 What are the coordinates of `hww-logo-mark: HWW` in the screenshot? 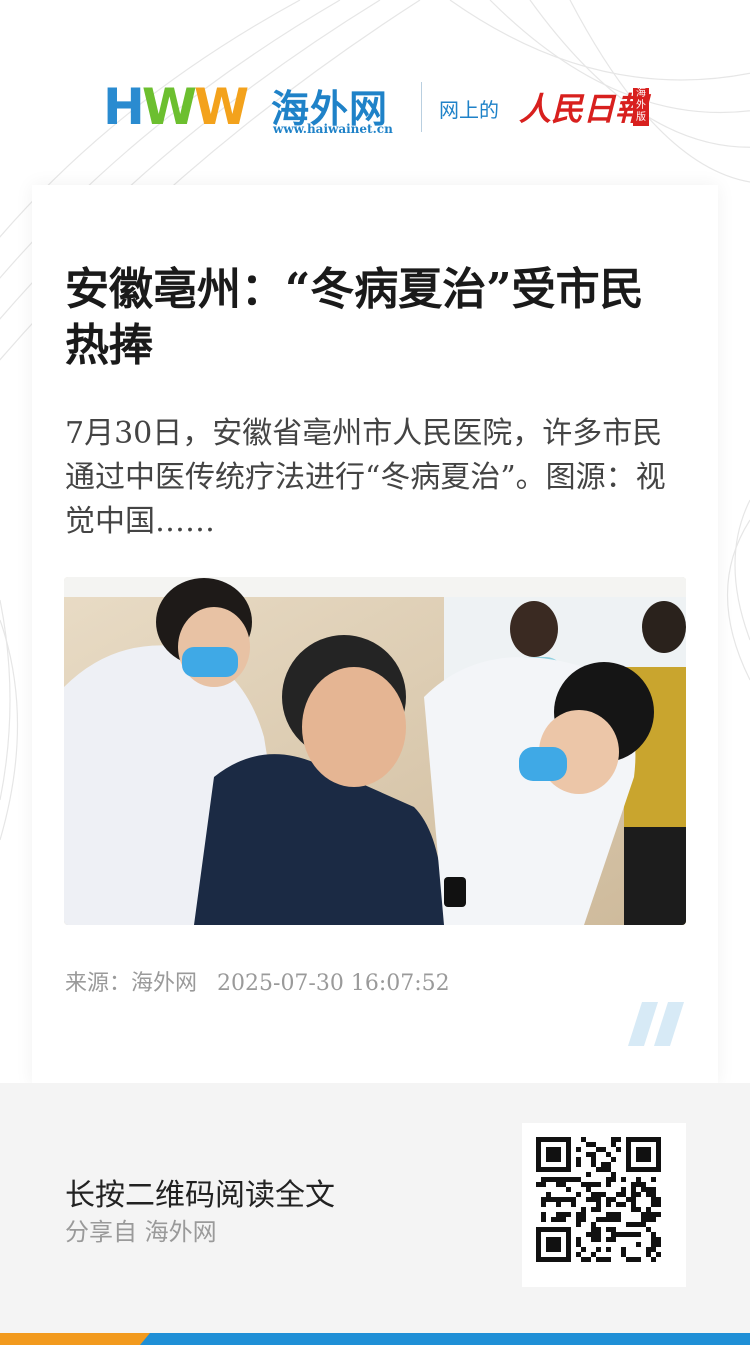 It's located at (176, 107).